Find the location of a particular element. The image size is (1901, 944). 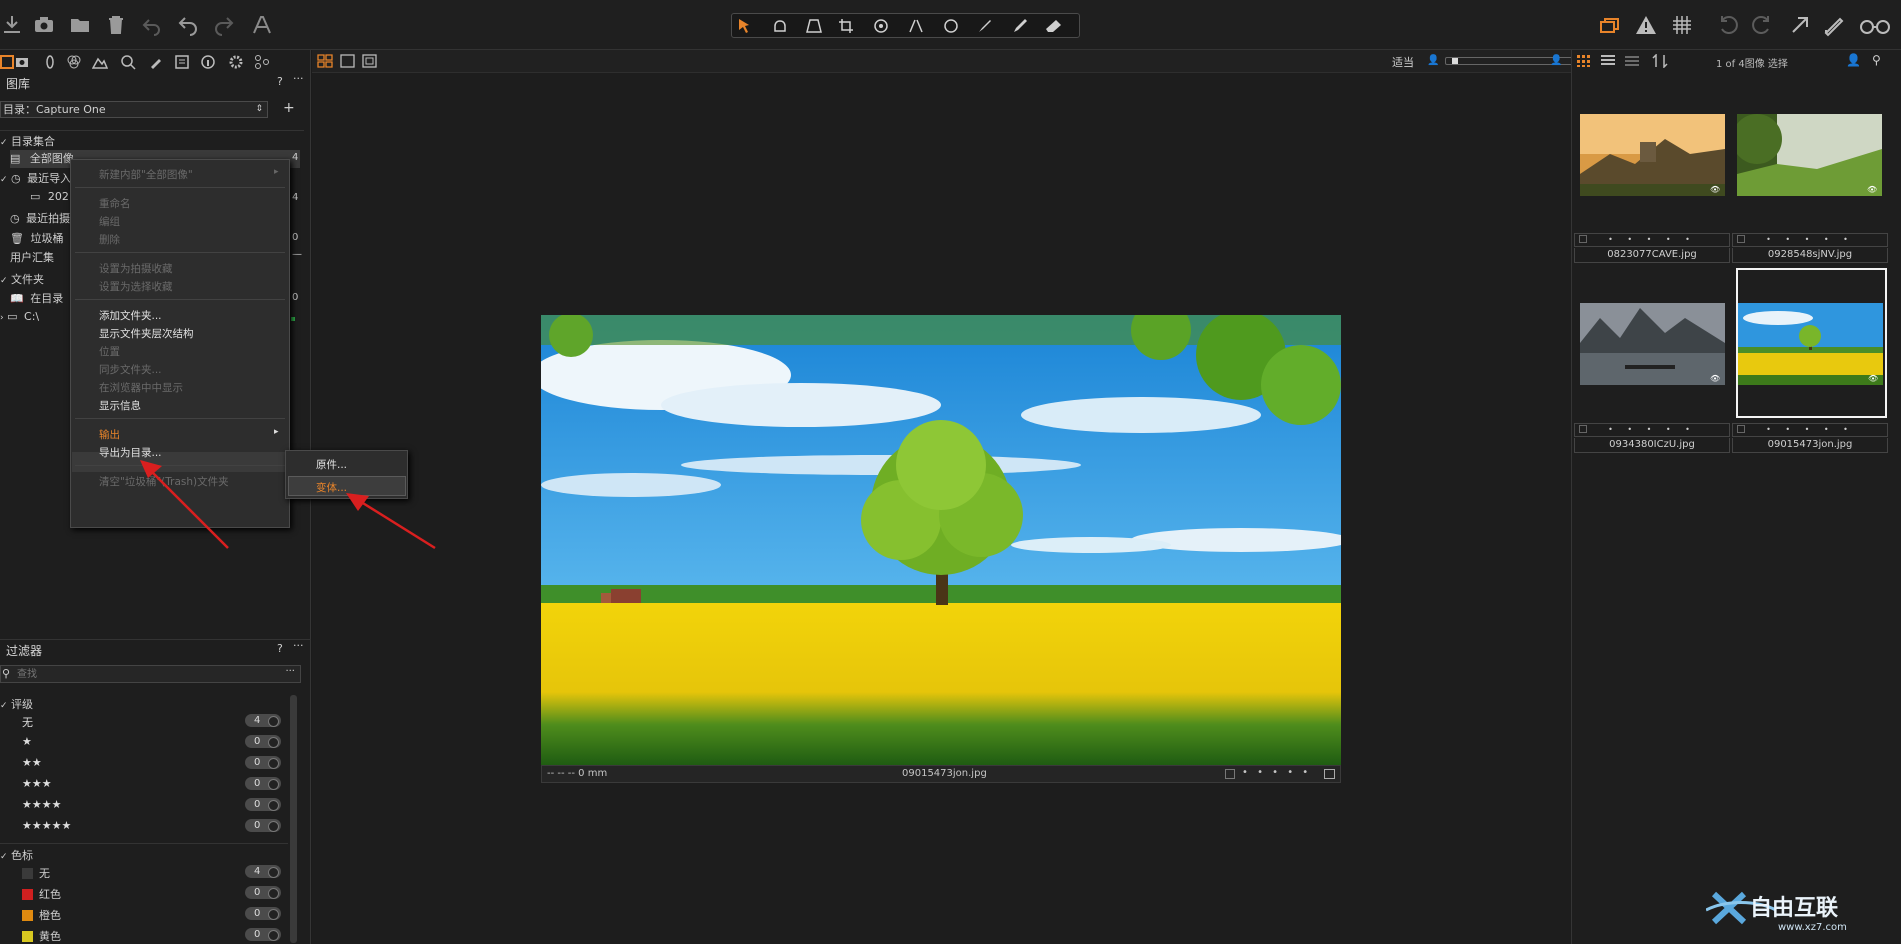

keystone-icon is located at coordinates (817, 26).